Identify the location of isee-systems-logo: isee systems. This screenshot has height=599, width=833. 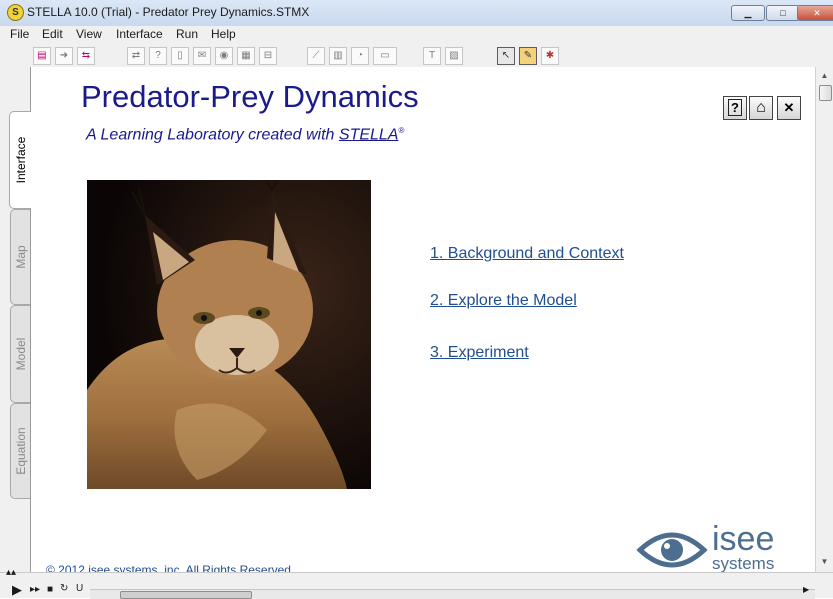
(723, 546).